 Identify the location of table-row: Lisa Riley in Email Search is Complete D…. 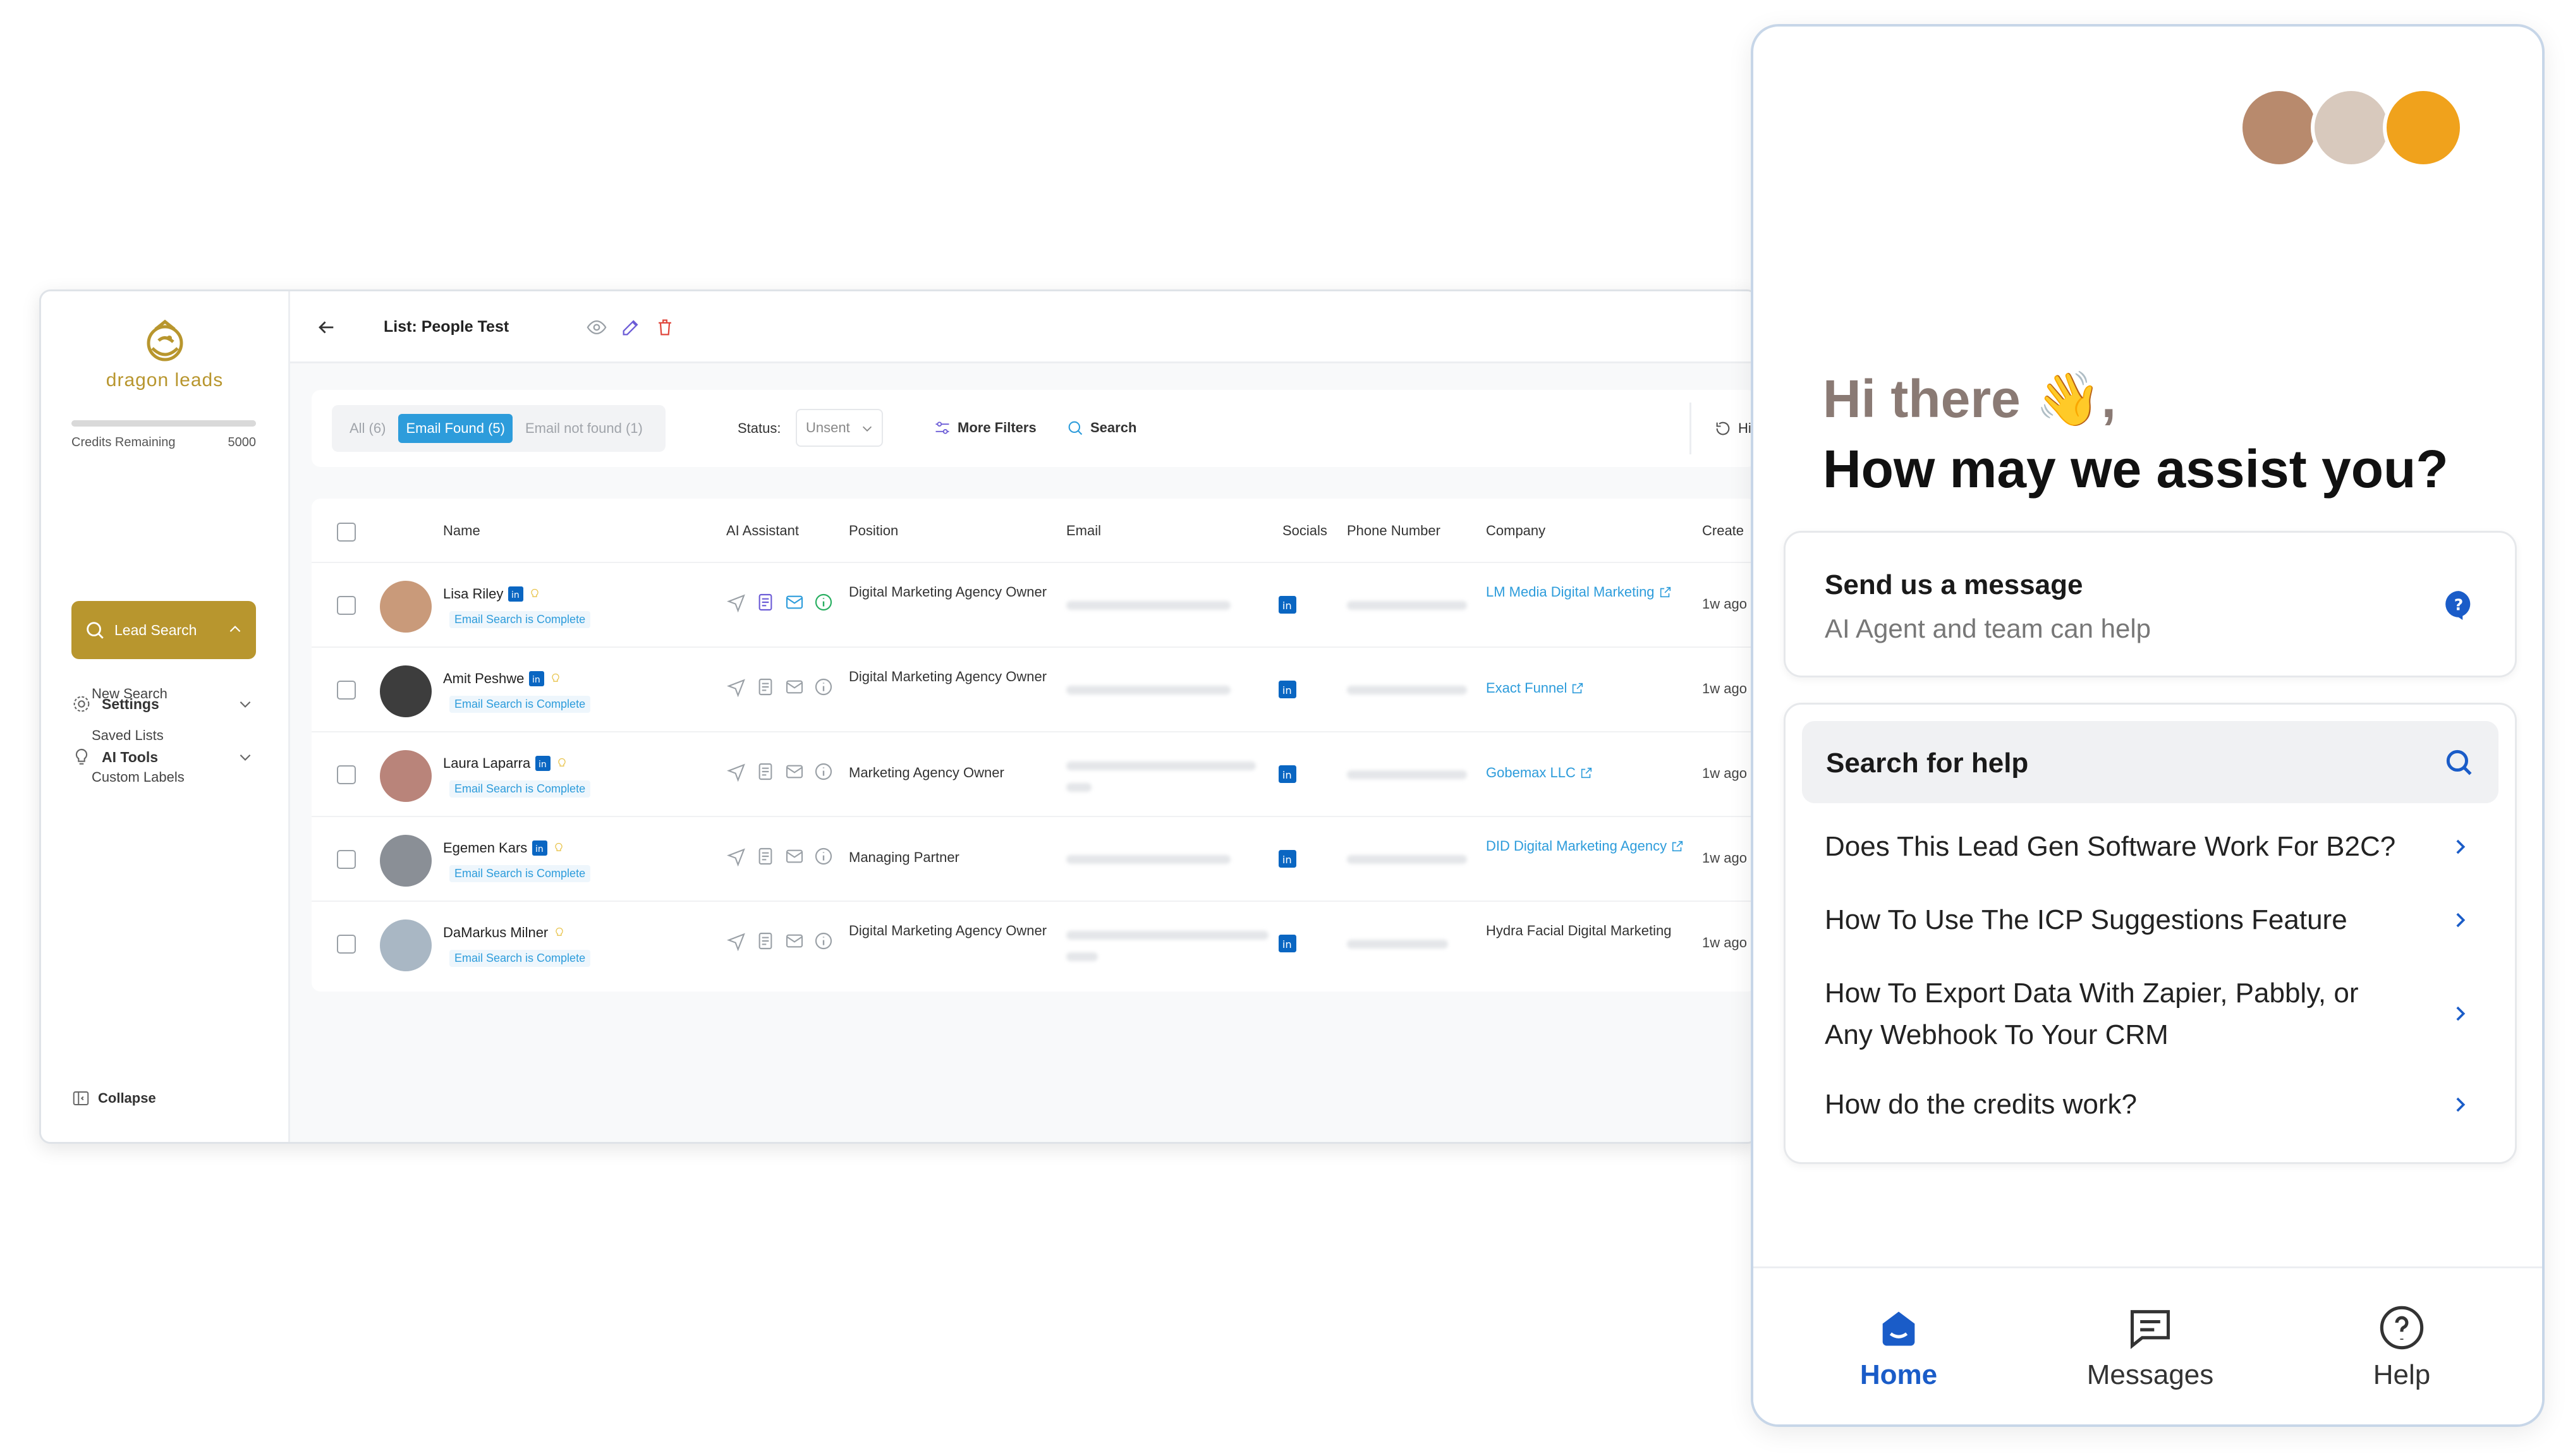
(1034, 604).